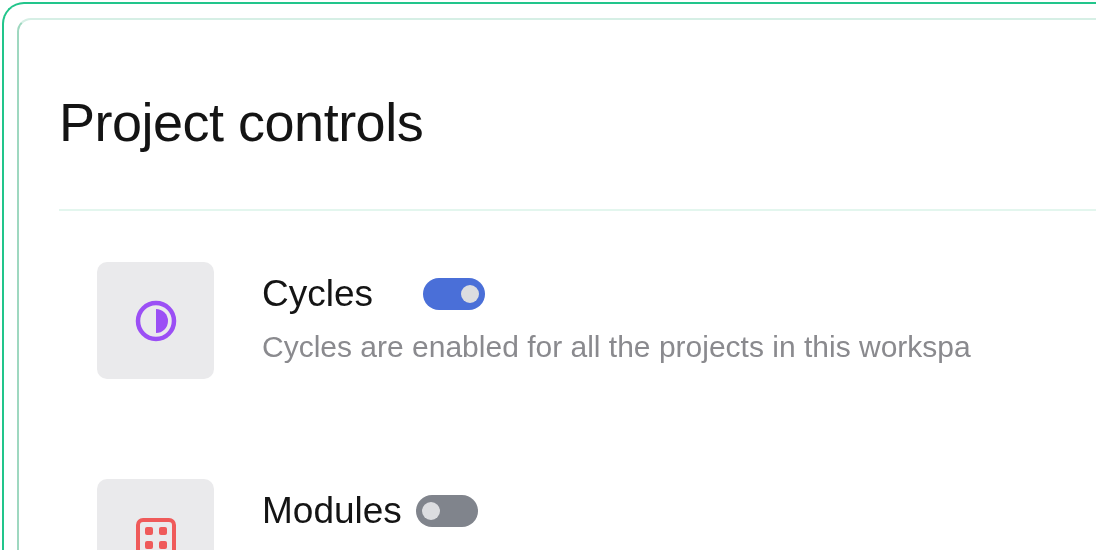 This screenshot has height=550, width=1096. Describe the element at coordinates (155, 532) in the screenshot. I see `grid-dots-icon` at that location.